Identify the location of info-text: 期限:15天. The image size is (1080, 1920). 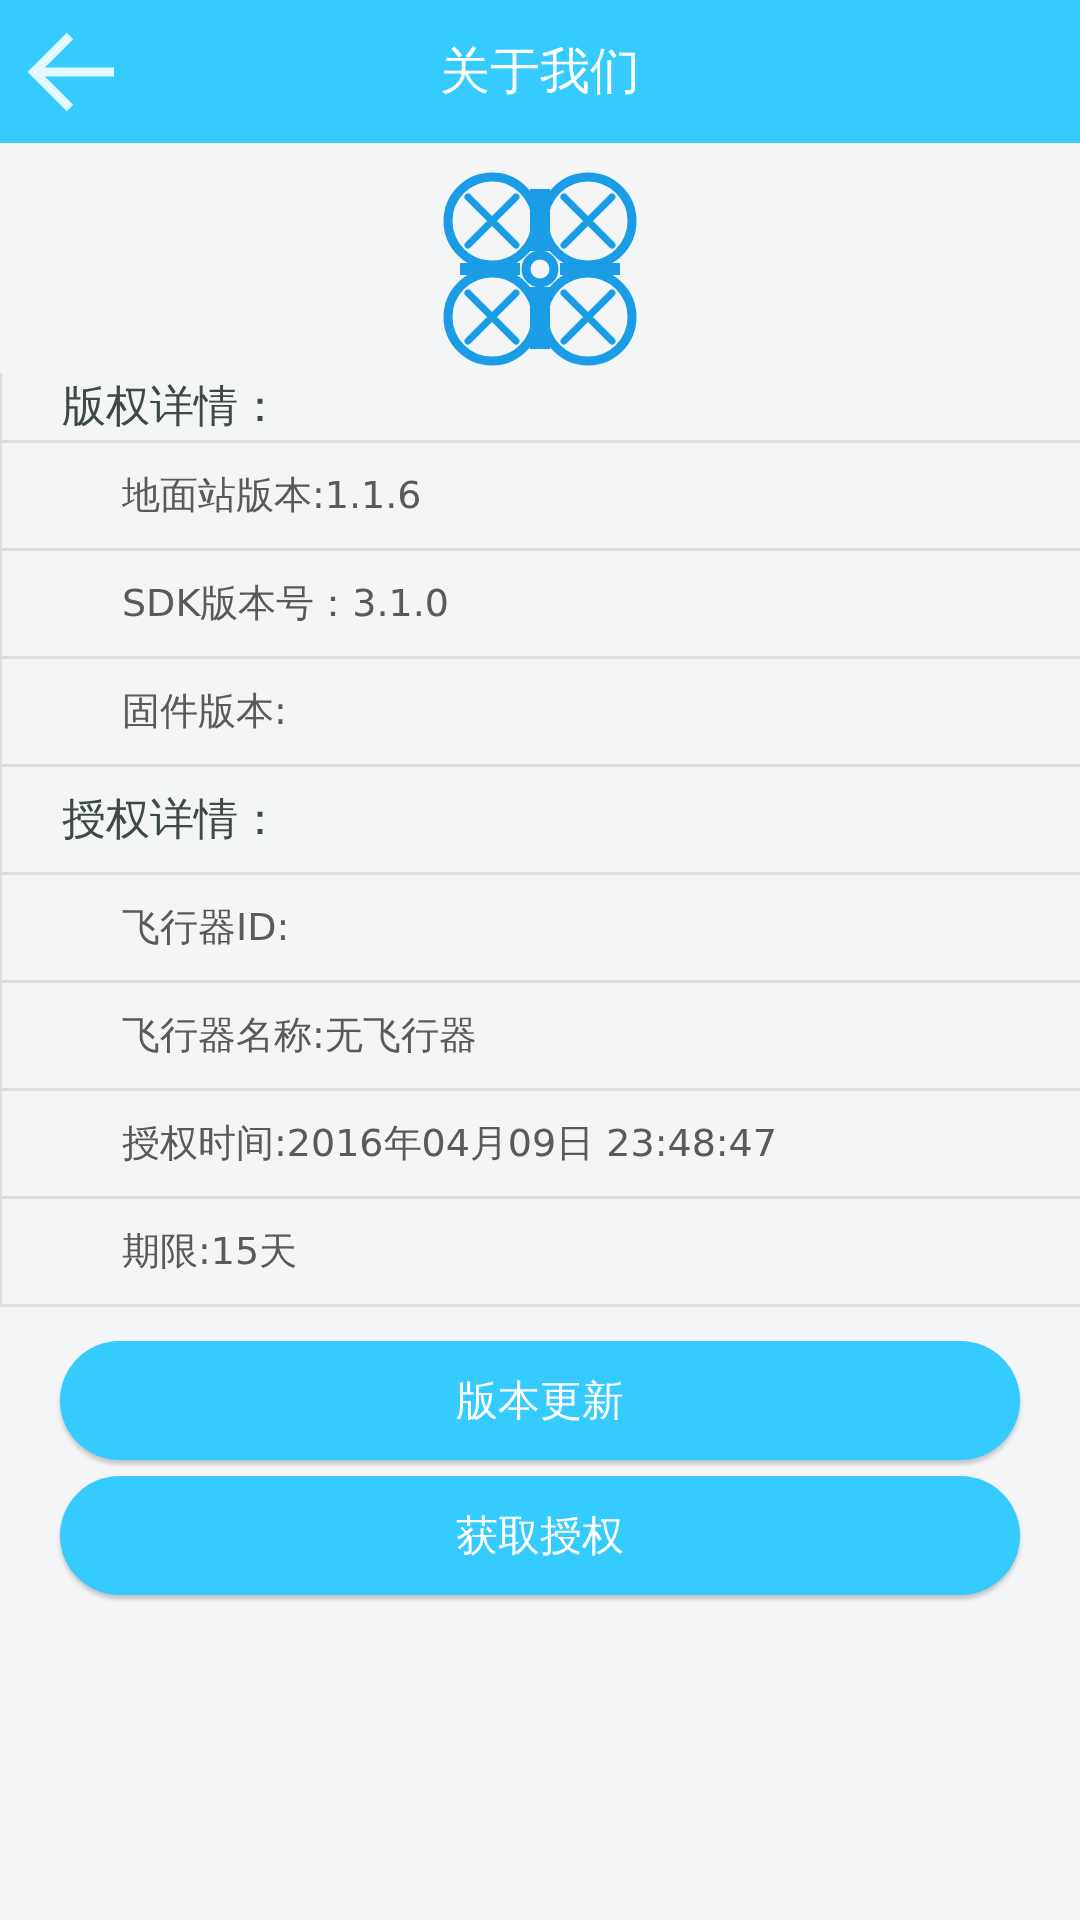
(210, 1251).